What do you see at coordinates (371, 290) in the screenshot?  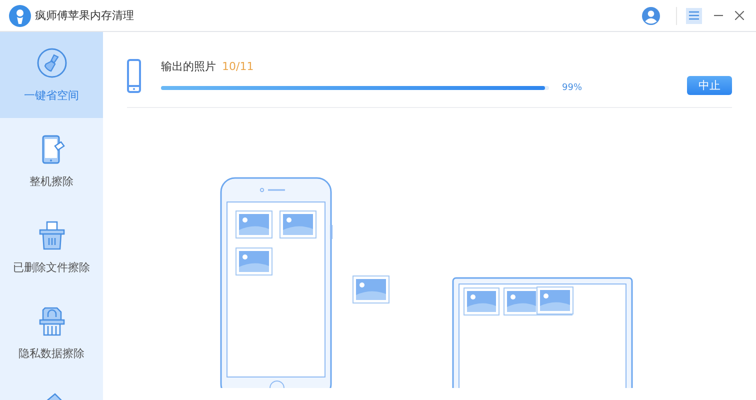 I see `photo-drawing` at bounding box center [371, 290].